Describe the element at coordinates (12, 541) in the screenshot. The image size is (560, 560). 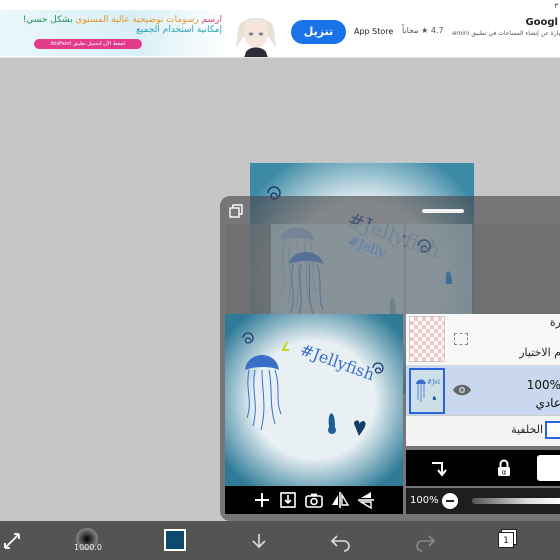
I see `transform-icon` at that location.